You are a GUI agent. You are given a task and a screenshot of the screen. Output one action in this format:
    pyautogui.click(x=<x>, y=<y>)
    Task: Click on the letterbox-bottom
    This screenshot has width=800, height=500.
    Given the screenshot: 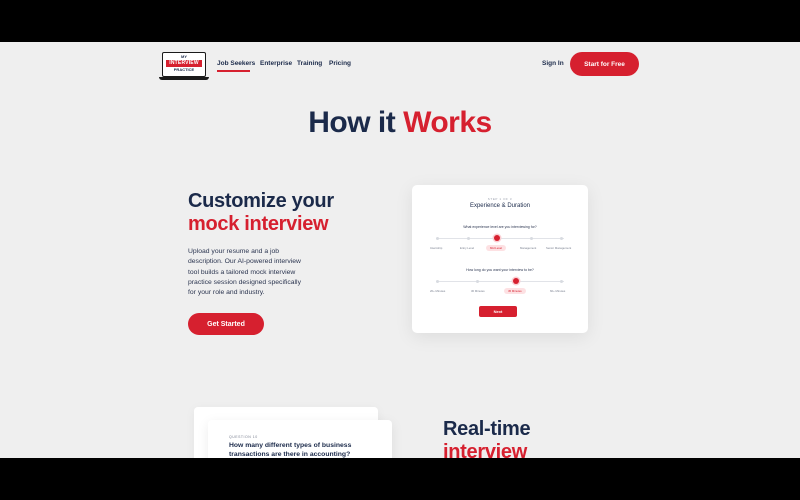 What is the action you would take?
    pyautogui.click(x=400, y=479)
    